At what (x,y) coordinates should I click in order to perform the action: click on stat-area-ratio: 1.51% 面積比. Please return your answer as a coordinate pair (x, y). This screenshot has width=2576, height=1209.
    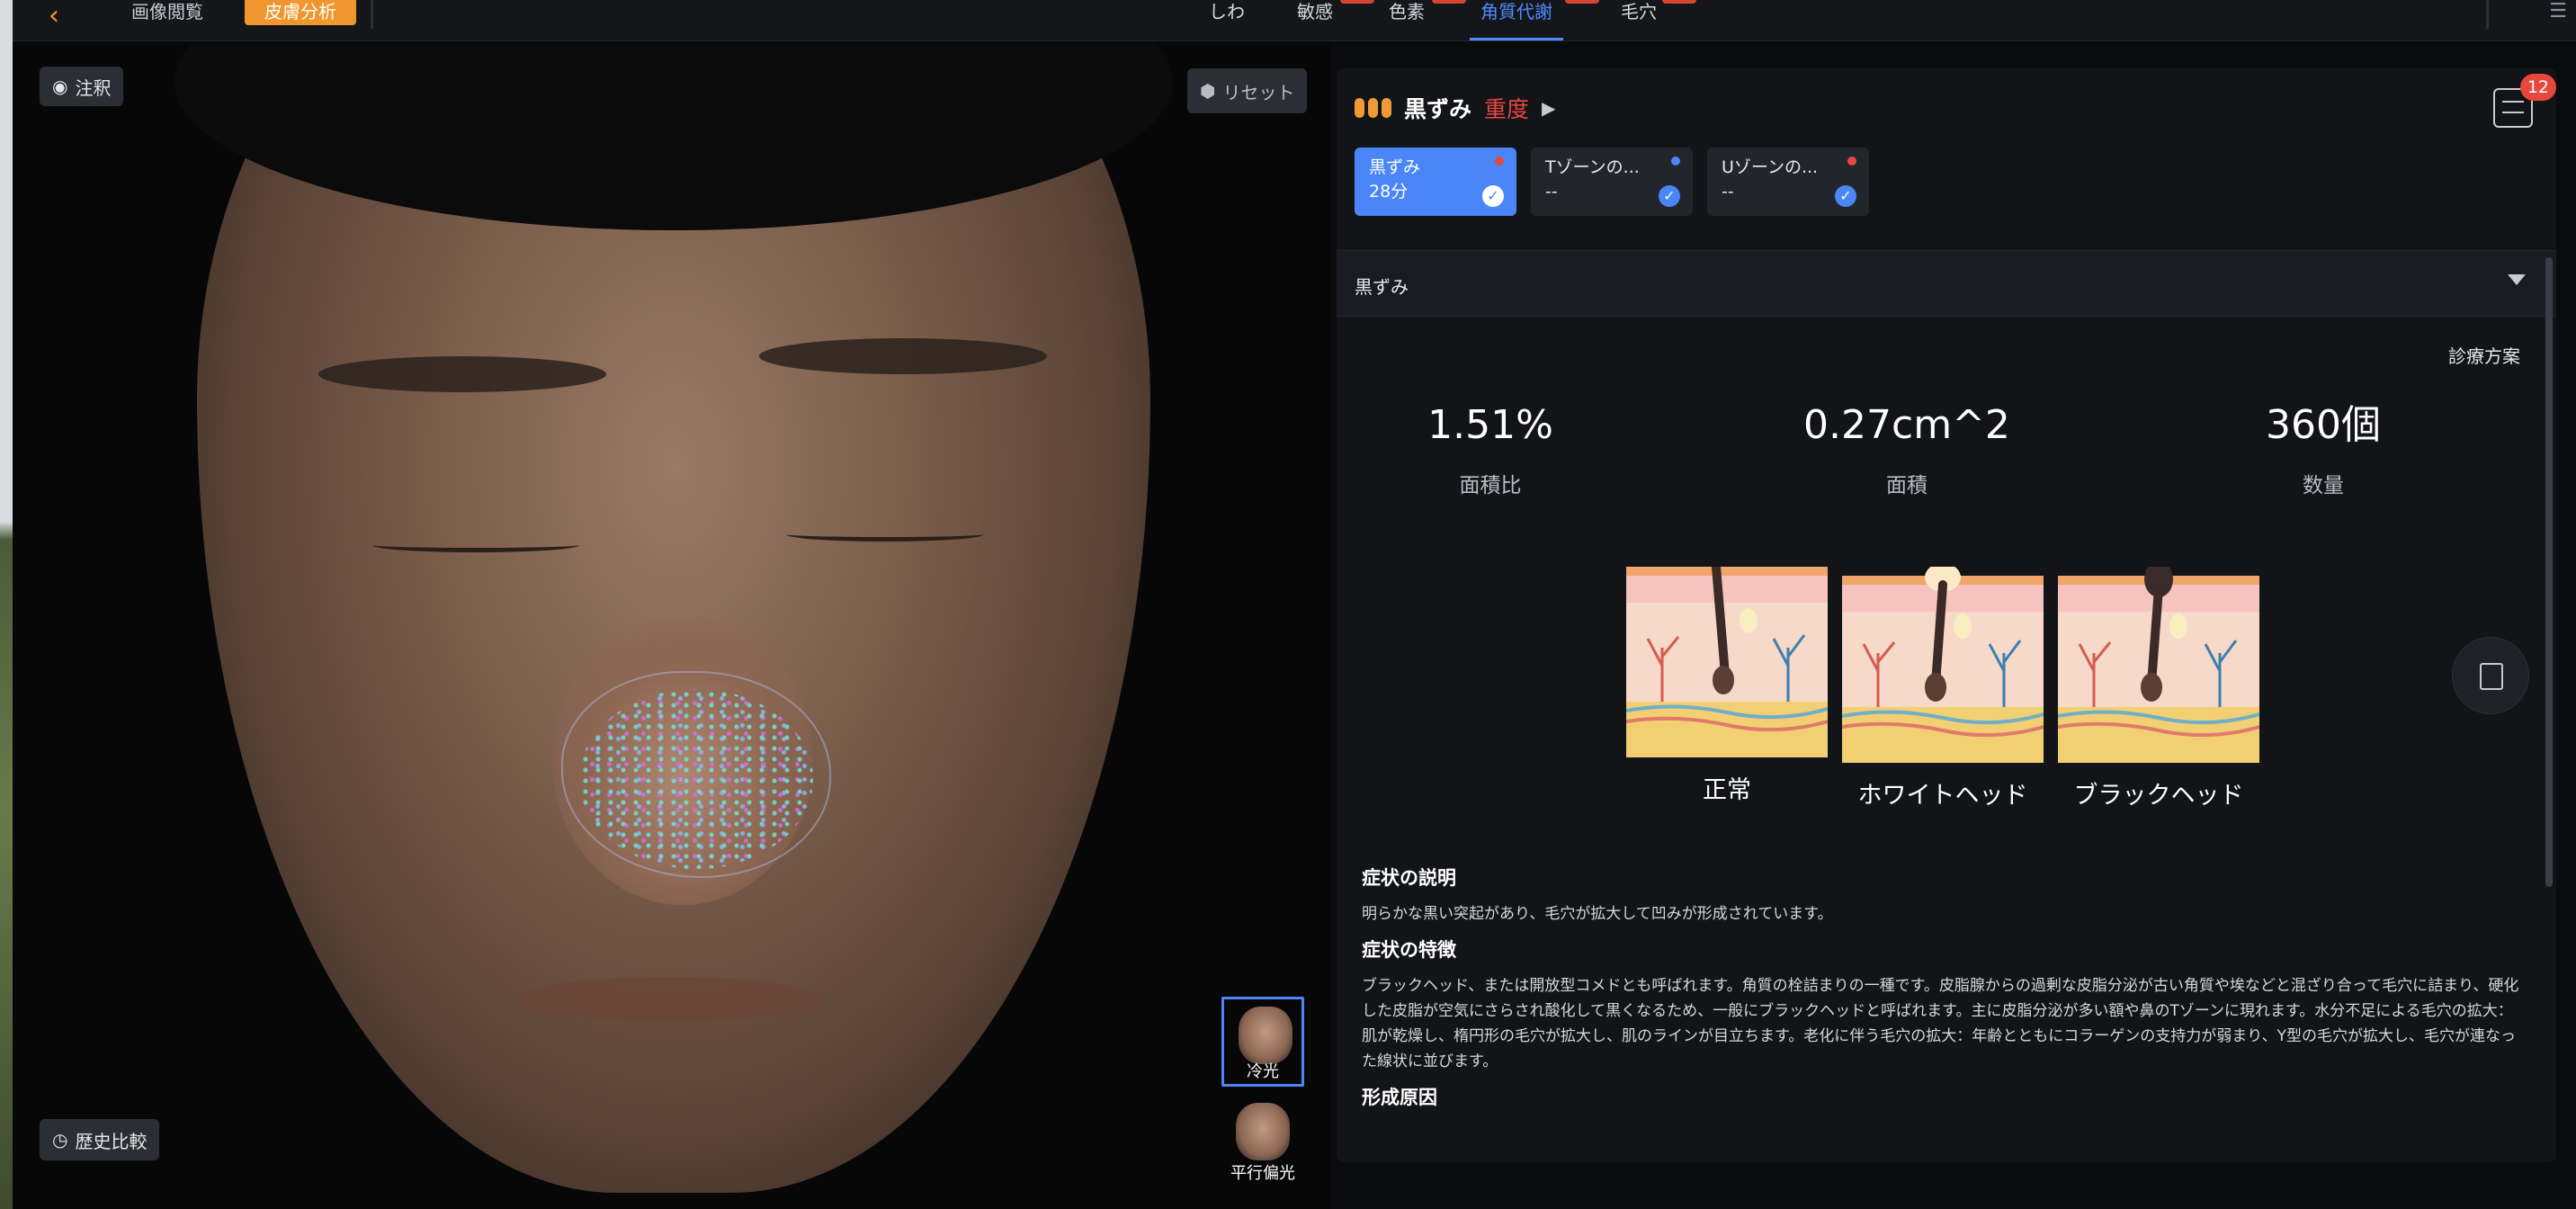
    Looking at the image, I should click on (1490, 449).